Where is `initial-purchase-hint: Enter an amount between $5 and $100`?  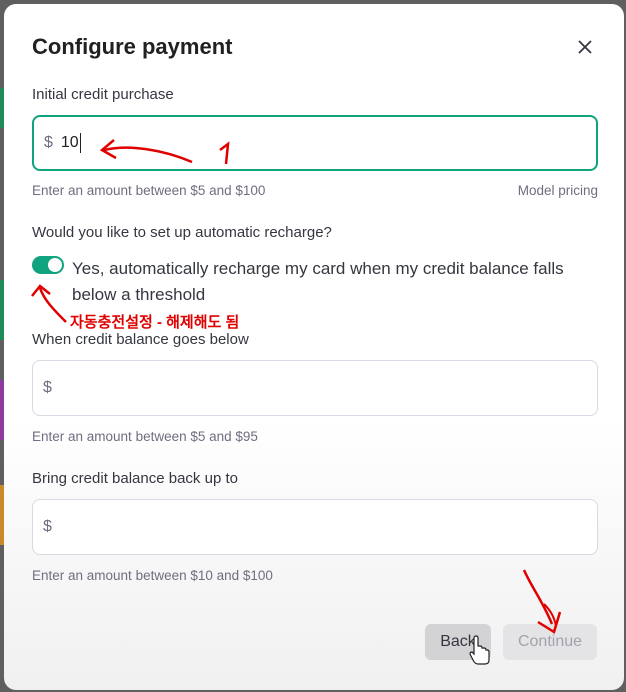 initial-purchase-hint: Enter an amount between $5 and $100 is located at coordinates (149, 190).